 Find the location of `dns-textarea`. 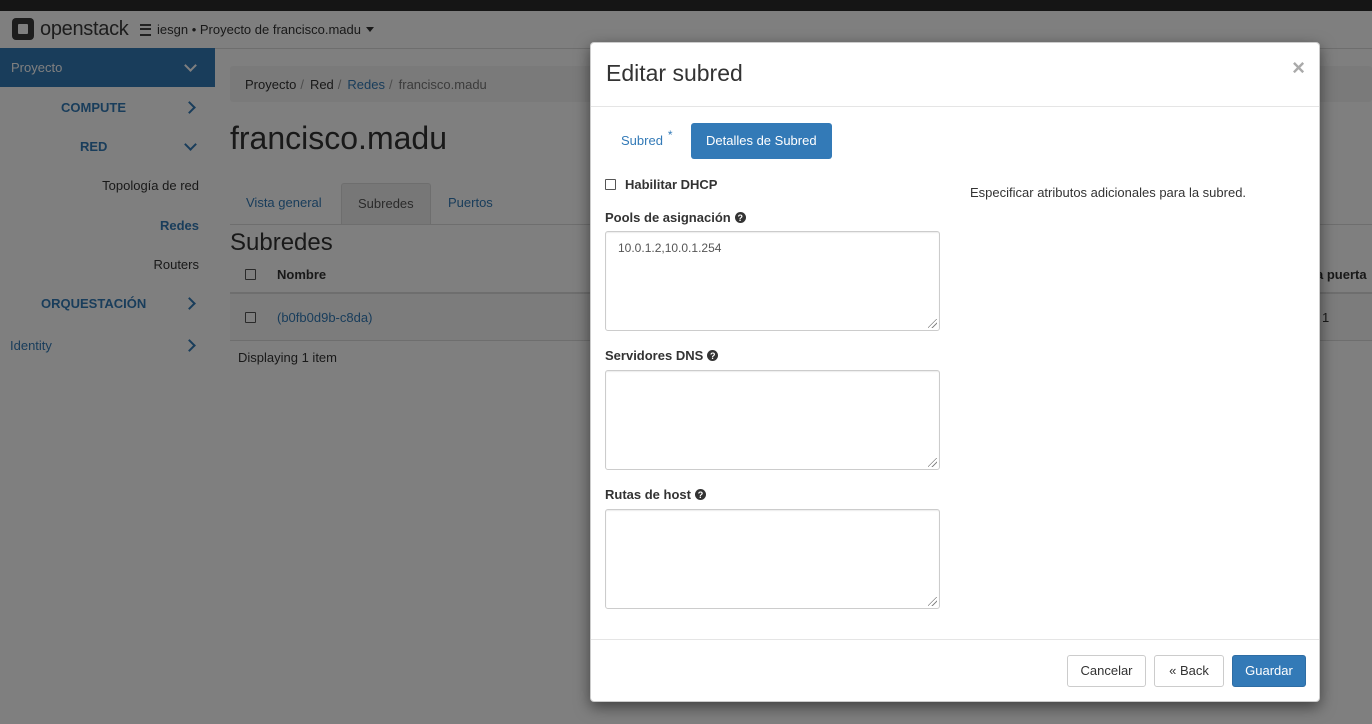

dns-textarea is located at coordinates (772, 420).